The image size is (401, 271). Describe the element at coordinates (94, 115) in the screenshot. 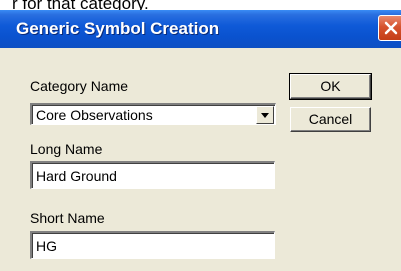

I see `category-name-value: Core Observations` at that location.